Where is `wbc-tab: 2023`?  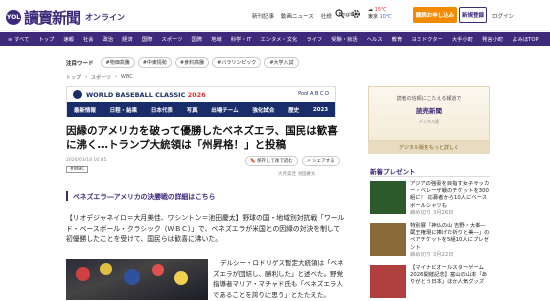
wbc-tab: 2023 is located at coordinates (320, 110).